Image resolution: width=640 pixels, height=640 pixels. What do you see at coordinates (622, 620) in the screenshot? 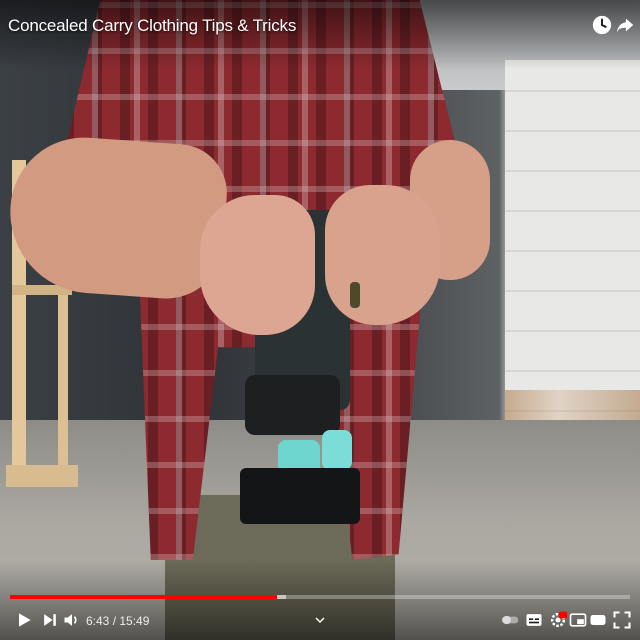
I see `fullscreen-icon` at bounding box center [622, 620].